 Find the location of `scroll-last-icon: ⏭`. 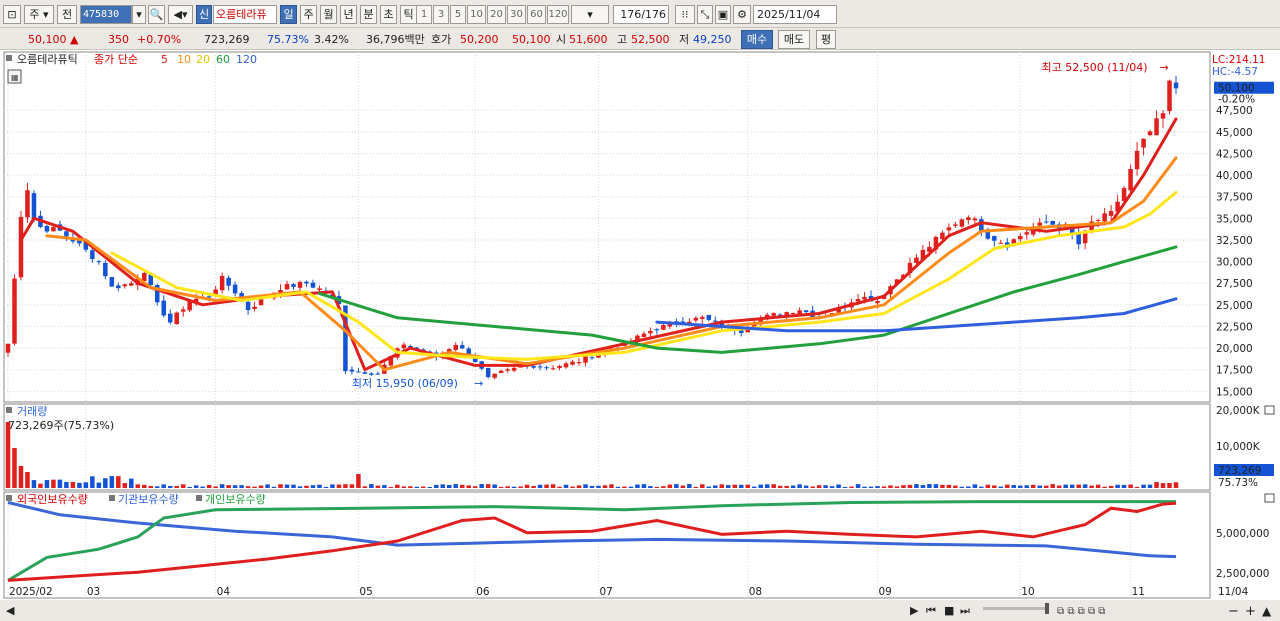

scroll-last-icon: ⏭ is located at coordinates (965, 610).